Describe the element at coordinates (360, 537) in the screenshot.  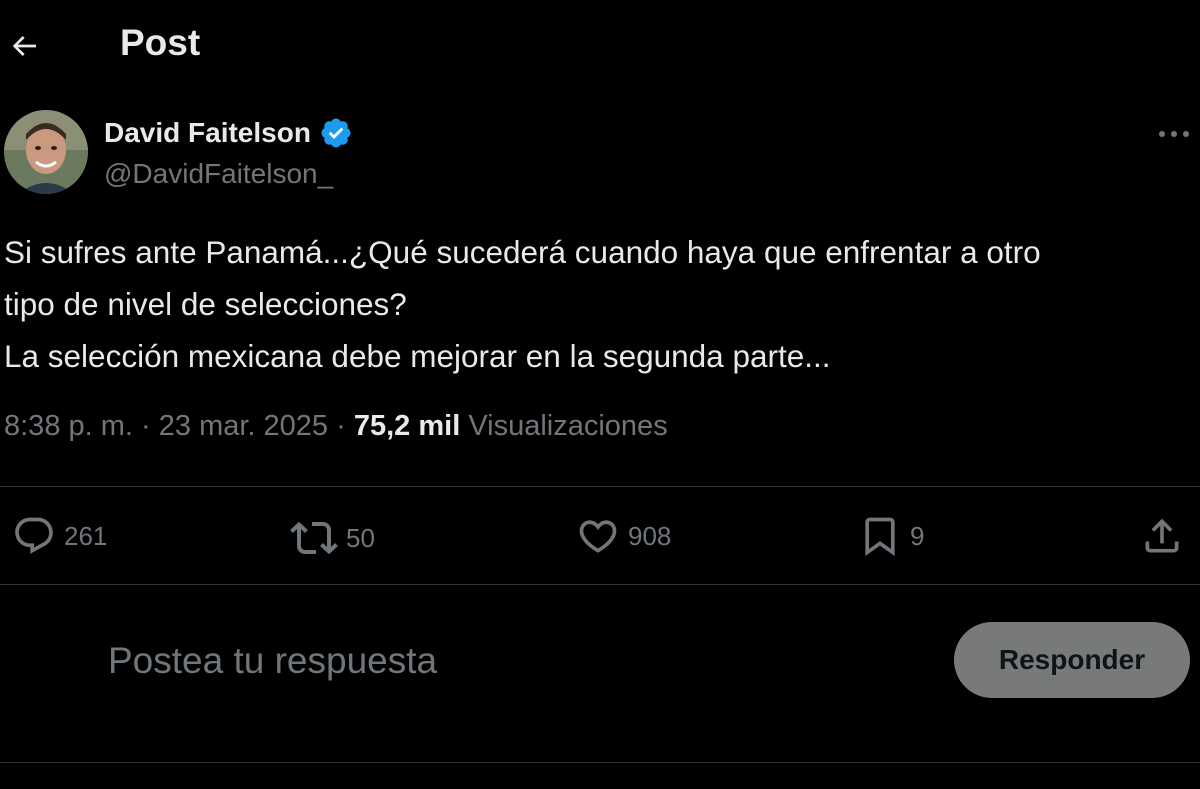
I see `repost-count: 50` at that location.